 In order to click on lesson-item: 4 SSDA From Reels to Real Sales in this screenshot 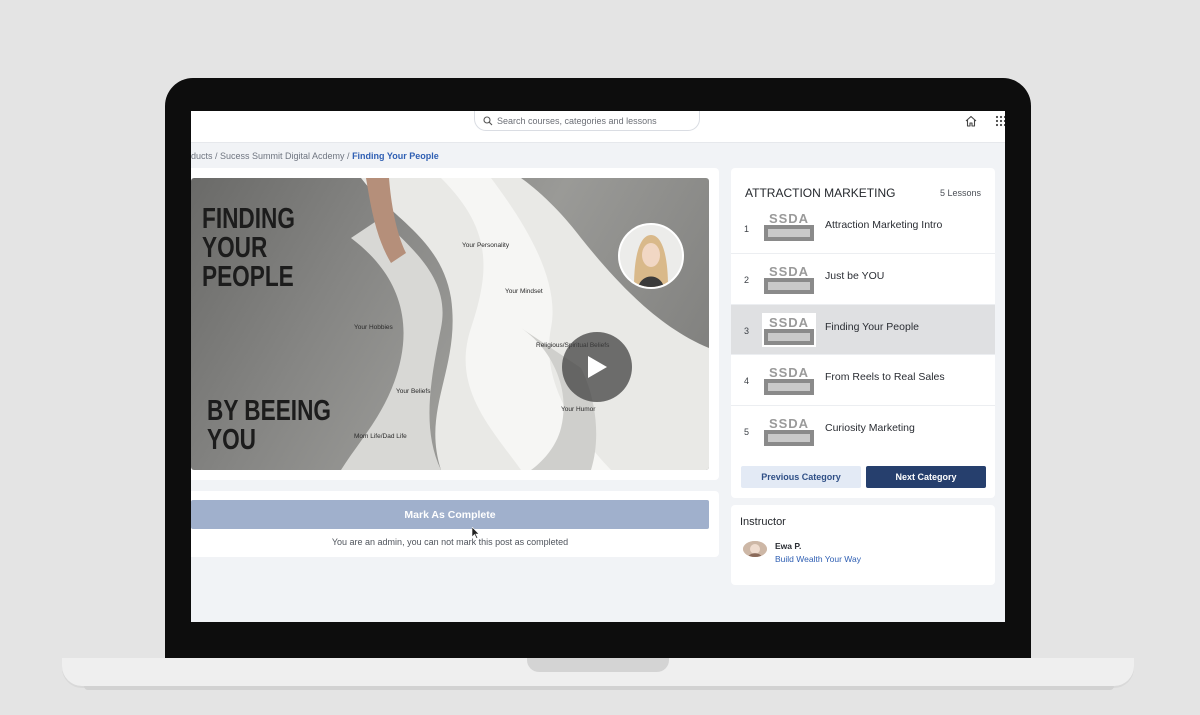, I will do `click(863, 379)`.